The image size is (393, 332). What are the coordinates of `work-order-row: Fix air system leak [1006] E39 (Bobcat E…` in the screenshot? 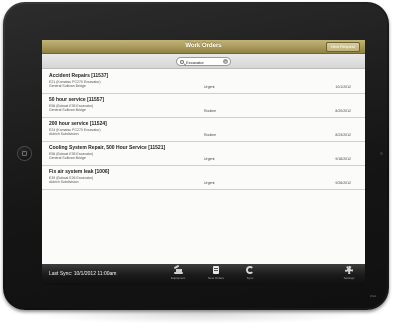 It's located at (203, 178).